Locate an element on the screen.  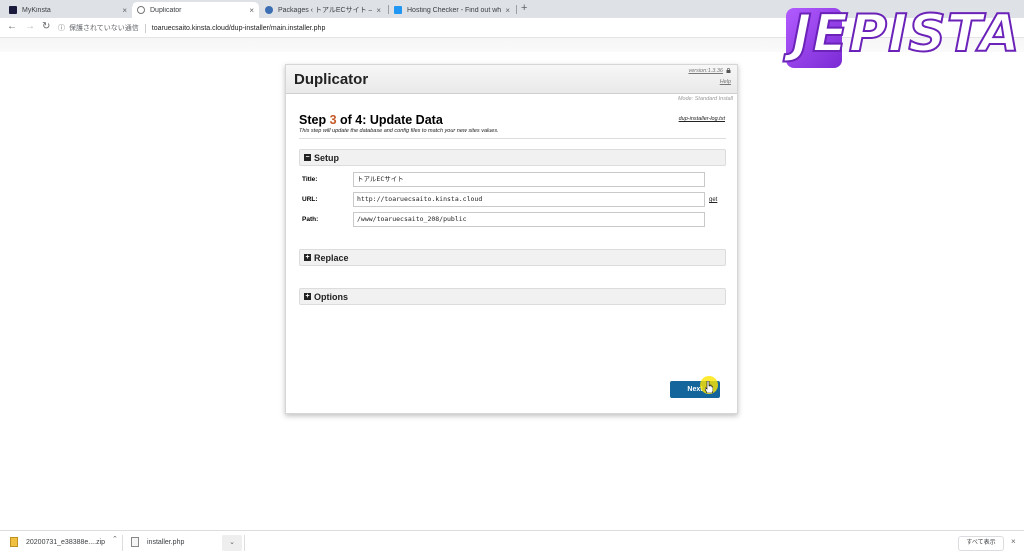
wordpress-icon is located at coordinates (269, 10).